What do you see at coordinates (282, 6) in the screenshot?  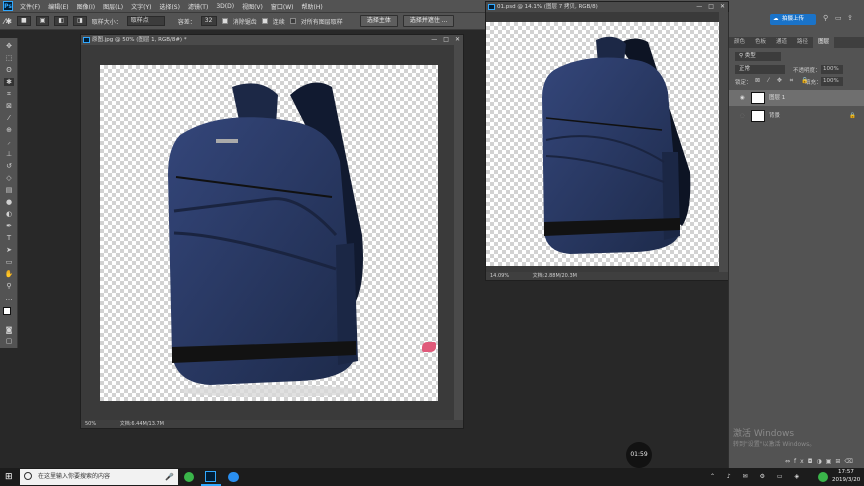 I see `menu-window: 窗口(W)` at bounding box center [282, 6].